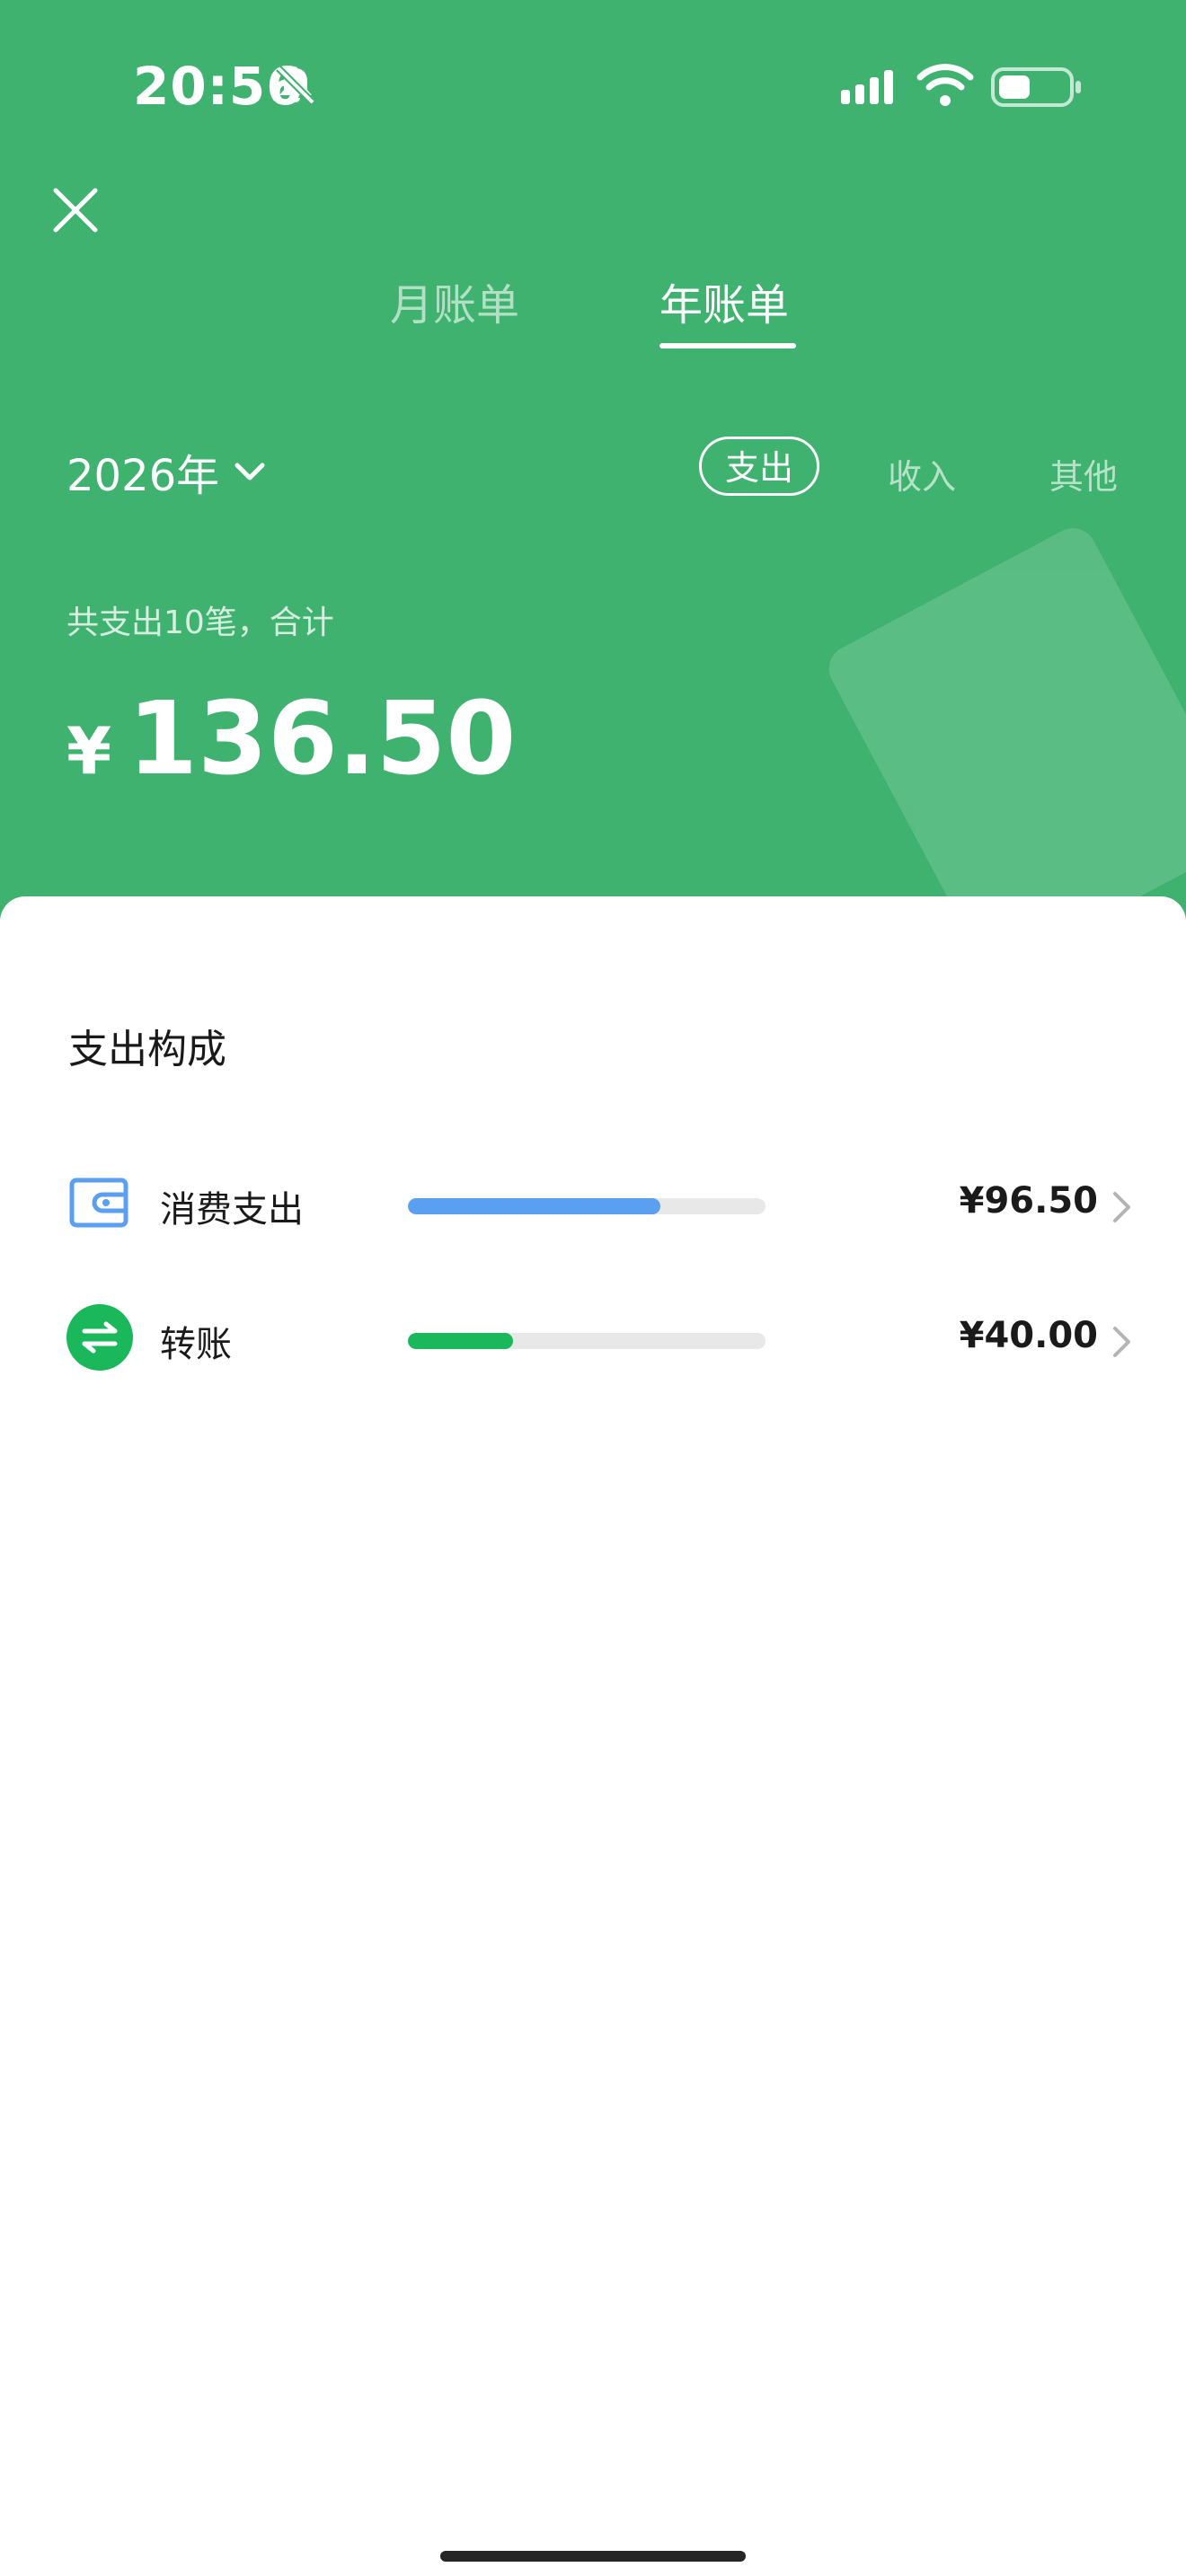  What do you see at coordinates (945, 85) in the screenshot?
I see `wifi-icon` at bounding box center [945, 85].